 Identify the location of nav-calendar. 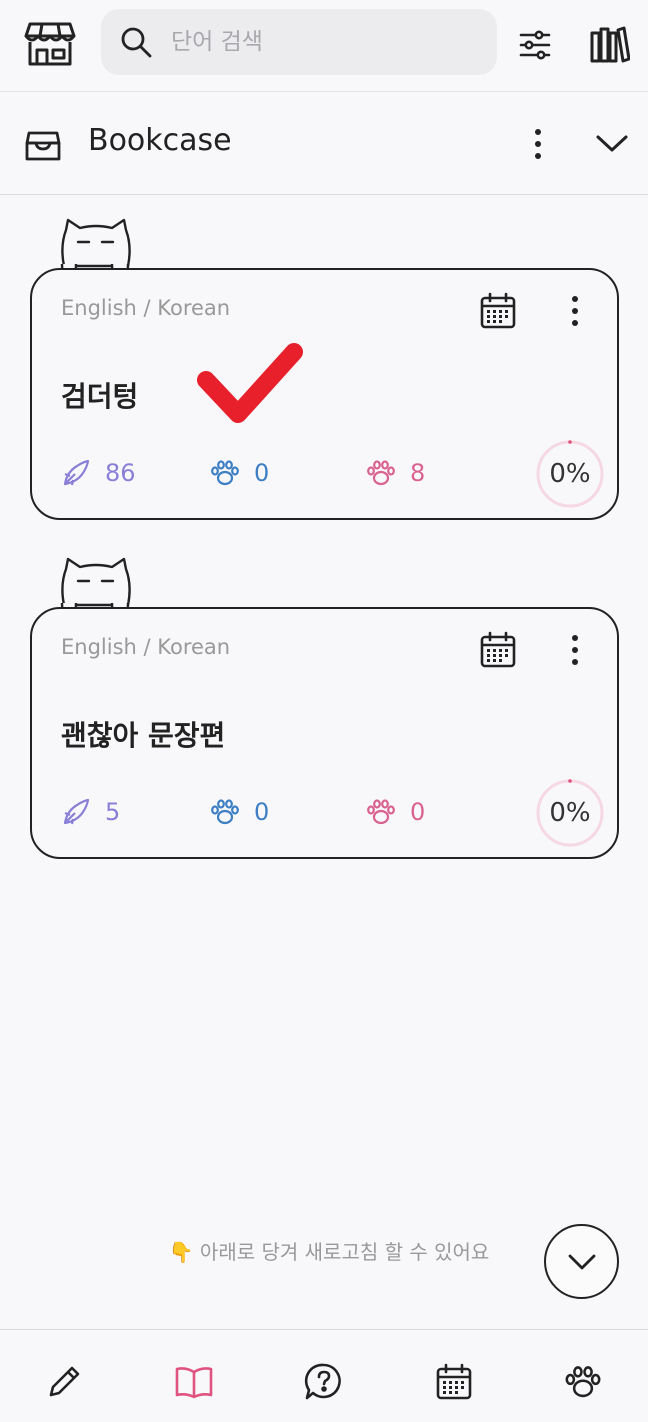
(454, 1382).